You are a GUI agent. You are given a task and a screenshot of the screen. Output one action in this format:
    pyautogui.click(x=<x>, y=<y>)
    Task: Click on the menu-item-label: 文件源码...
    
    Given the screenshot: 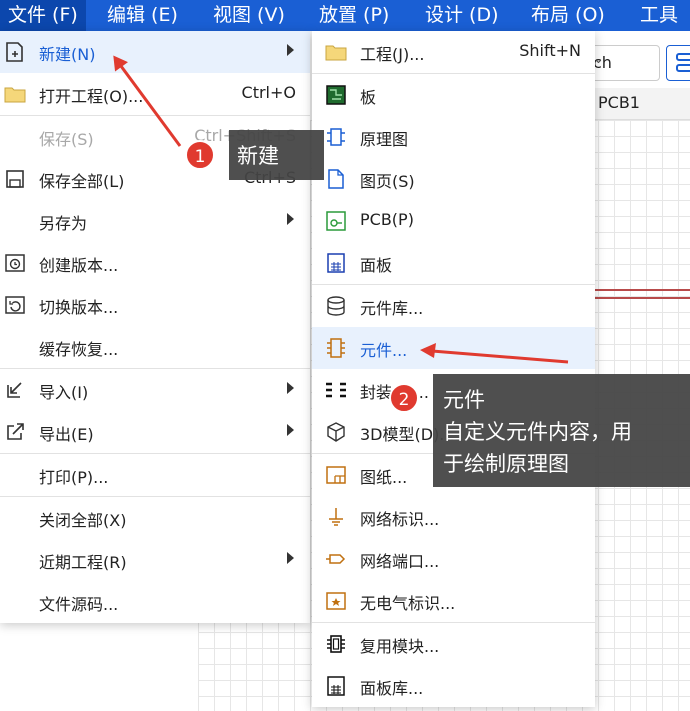 What is the action you would take?
    pyautogui.click(x=79, y=604)
    